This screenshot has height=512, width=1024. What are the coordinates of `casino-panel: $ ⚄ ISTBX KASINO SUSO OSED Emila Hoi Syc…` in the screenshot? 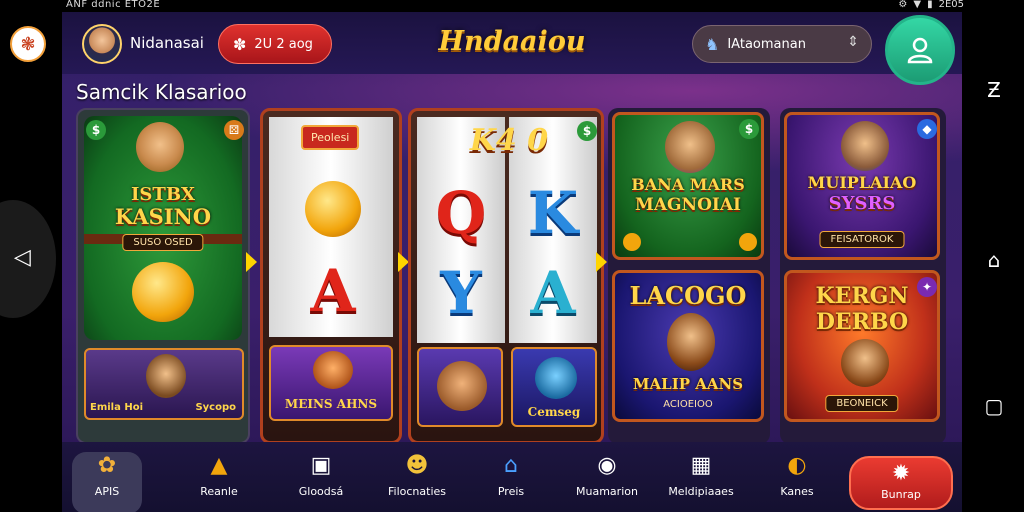 It's located at (163, 276).